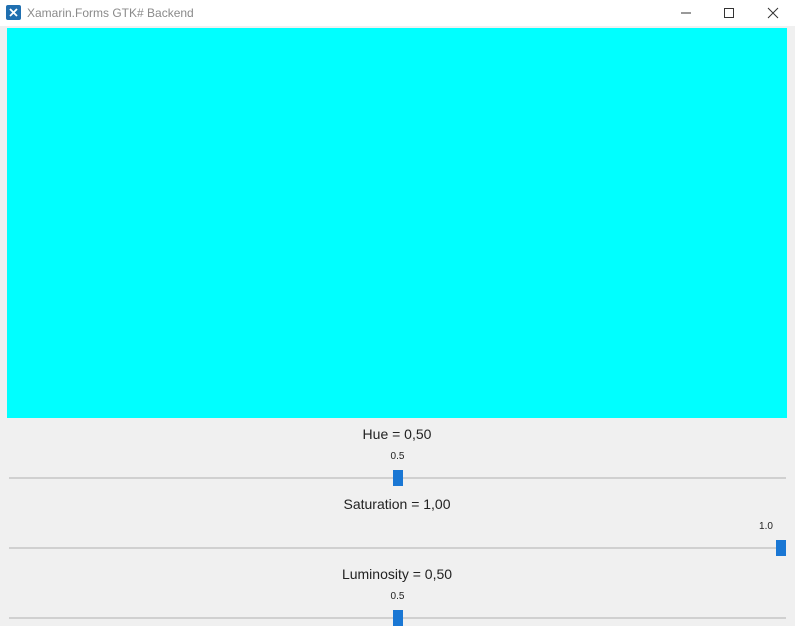 This screenshot has height=626, width=795. Describe the element at coordinates (397, 504) in the screenshot. I see `saturation-label: Saturation = 1,00` at that location.